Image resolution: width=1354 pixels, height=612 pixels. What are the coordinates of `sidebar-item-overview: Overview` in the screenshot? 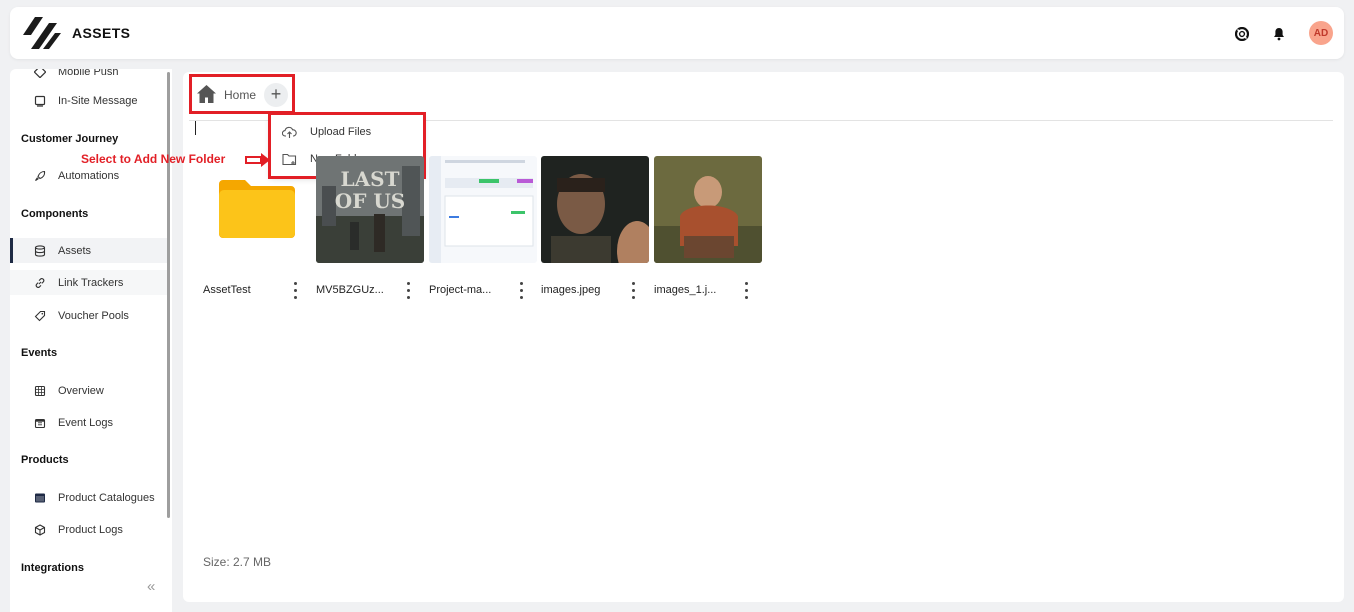 It's located at (88, 390).